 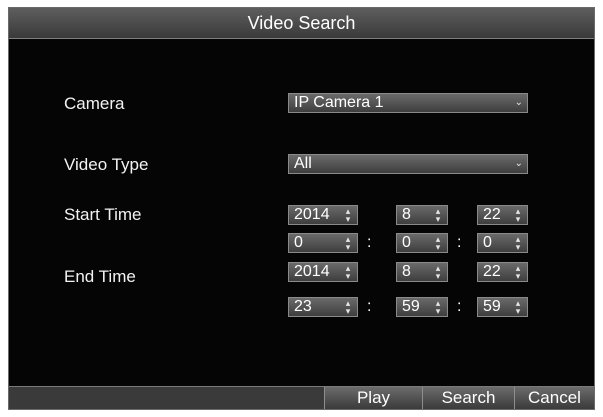 I want to click on end-hour-value: 23, so click(x=303, y=306).